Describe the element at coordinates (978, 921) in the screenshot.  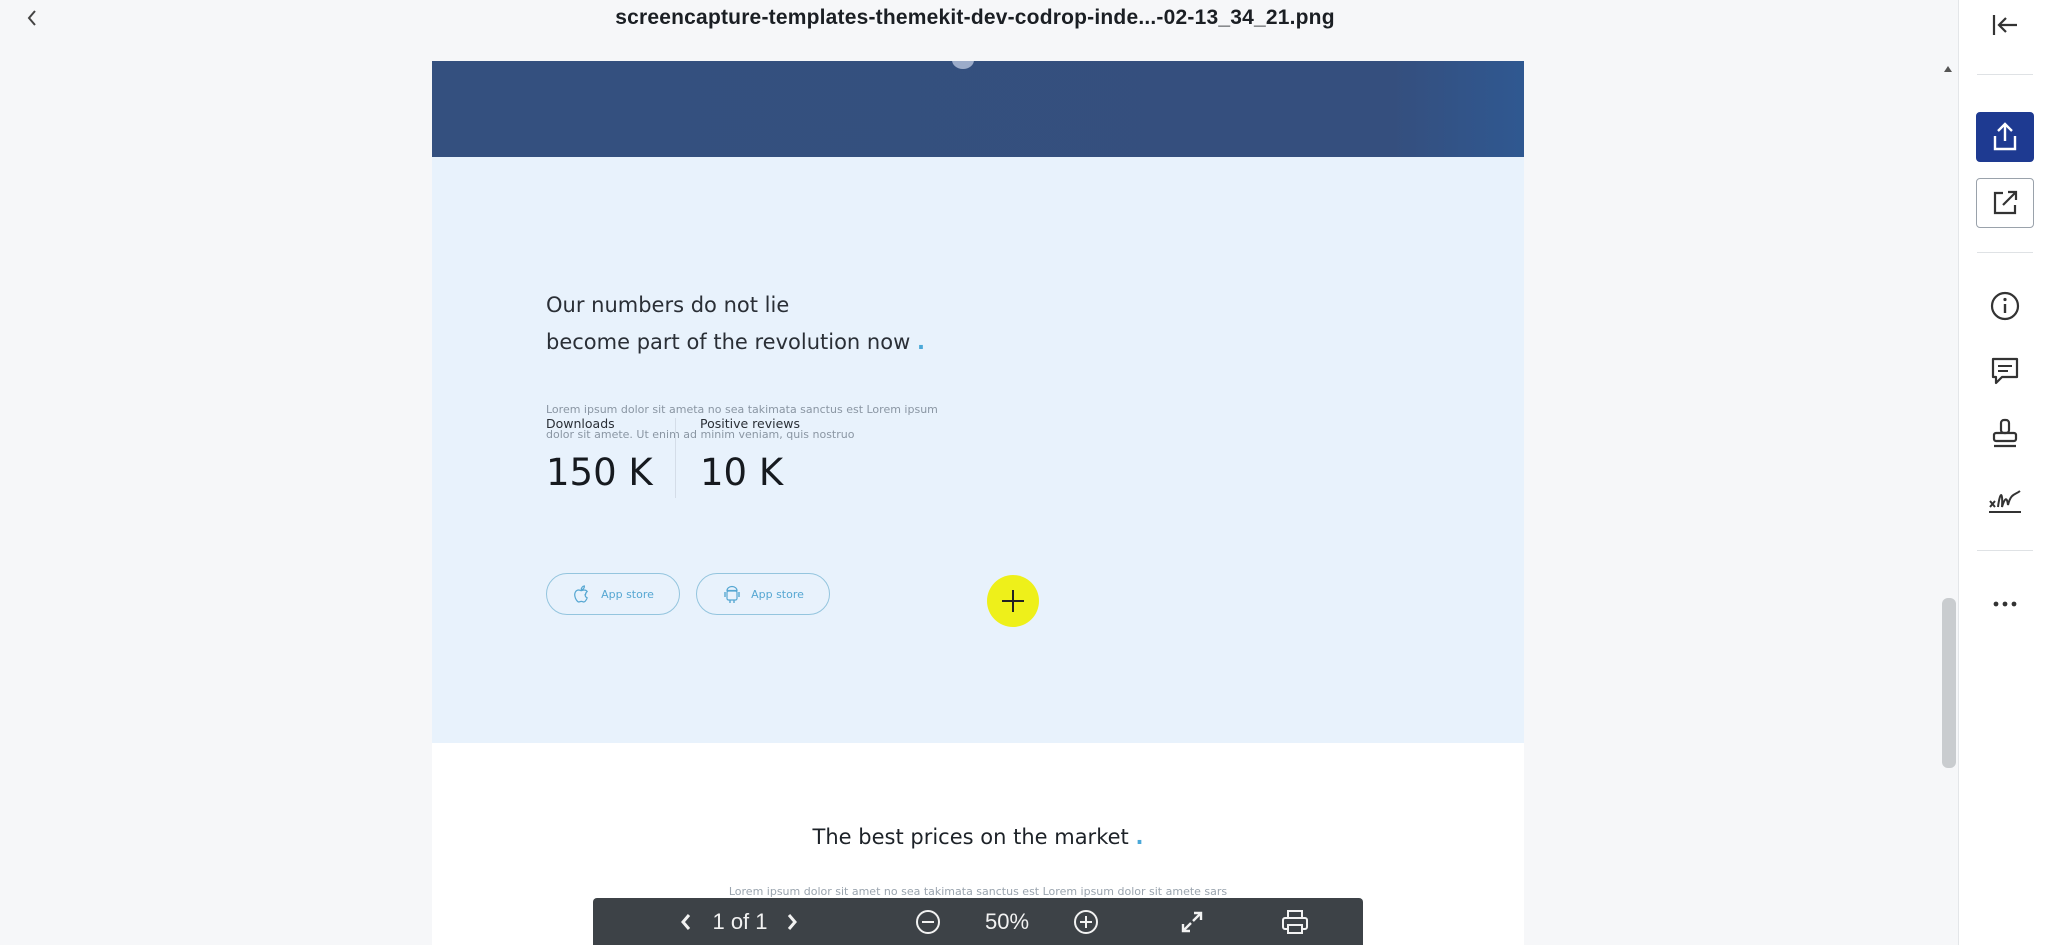
I see `viewer-toolbar: 1 of 1 50%` at that location.